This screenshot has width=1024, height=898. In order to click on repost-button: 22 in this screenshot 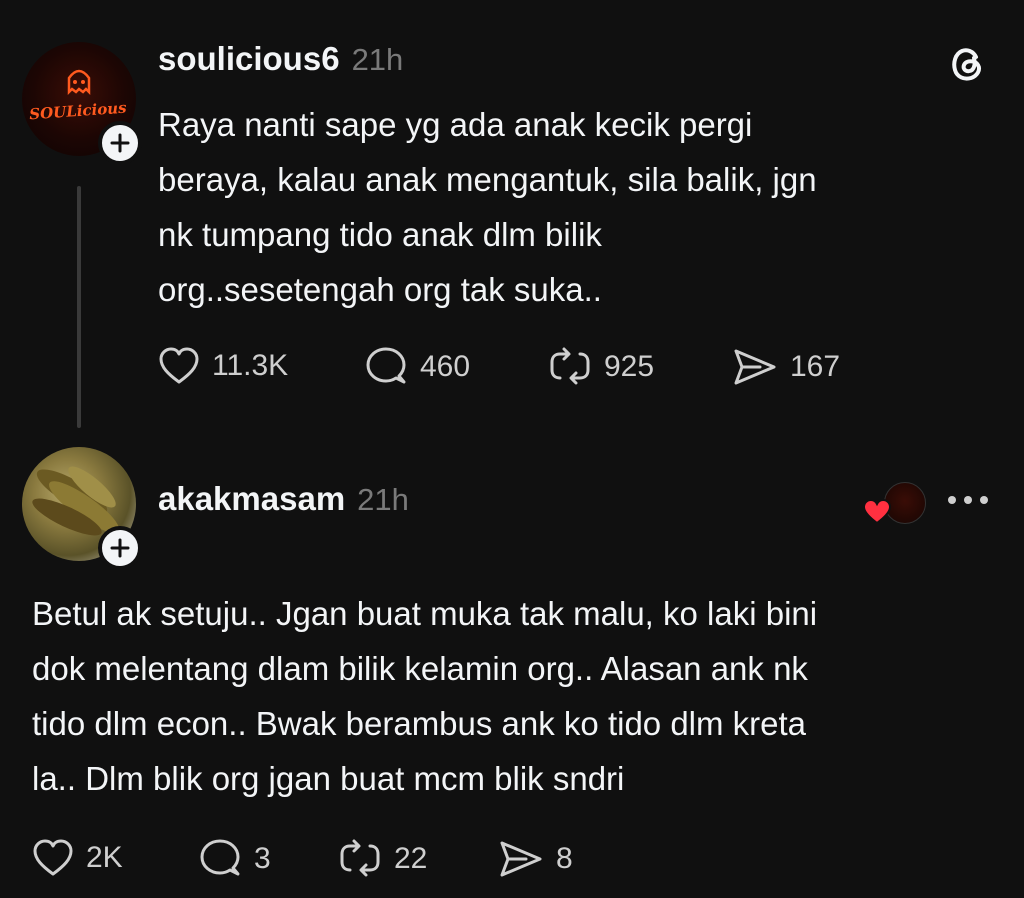, I will do `click(382, 859)`.